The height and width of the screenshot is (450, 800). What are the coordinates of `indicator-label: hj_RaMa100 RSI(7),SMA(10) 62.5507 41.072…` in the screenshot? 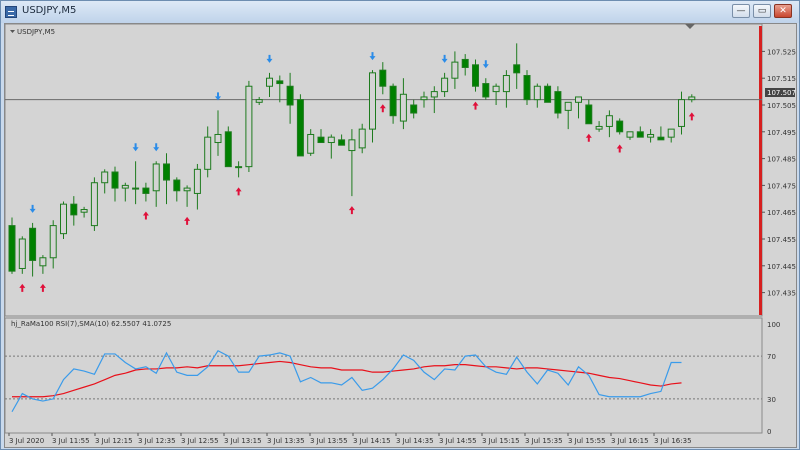 It's located at (91, 324).